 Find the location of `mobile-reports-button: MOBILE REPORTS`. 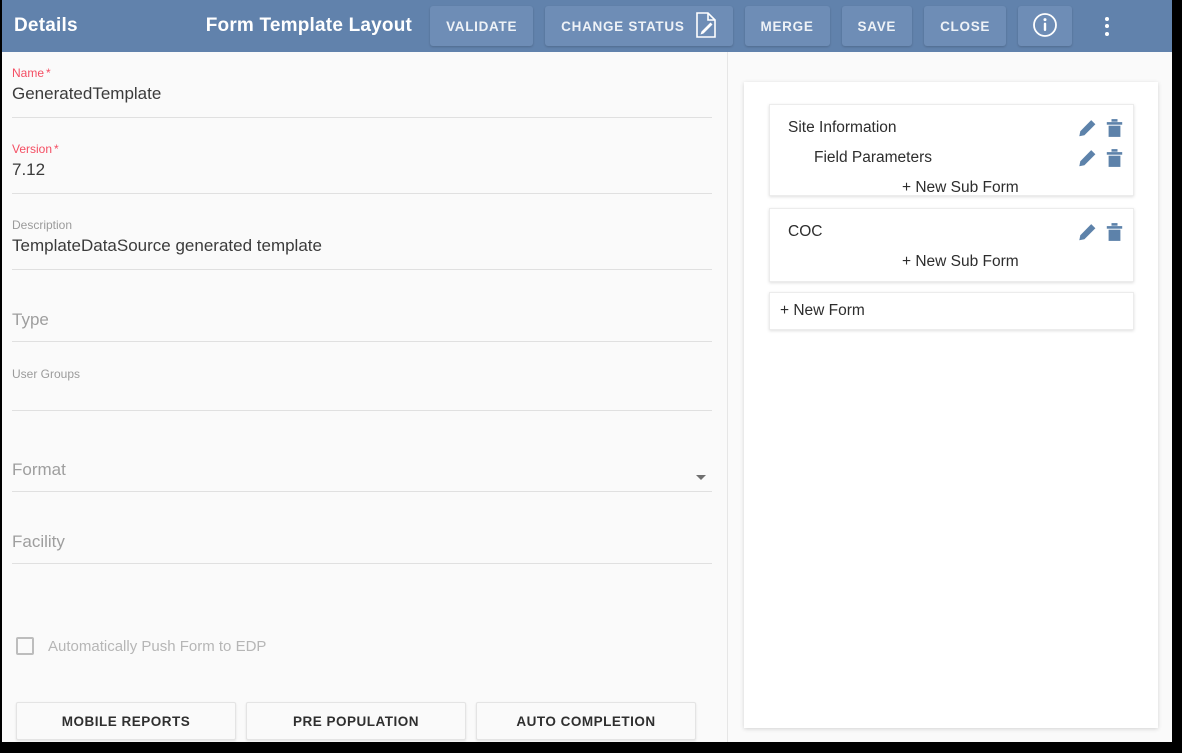

mobile-reports-button: MOBILE REPORTS is located at coordinates (126, 721).